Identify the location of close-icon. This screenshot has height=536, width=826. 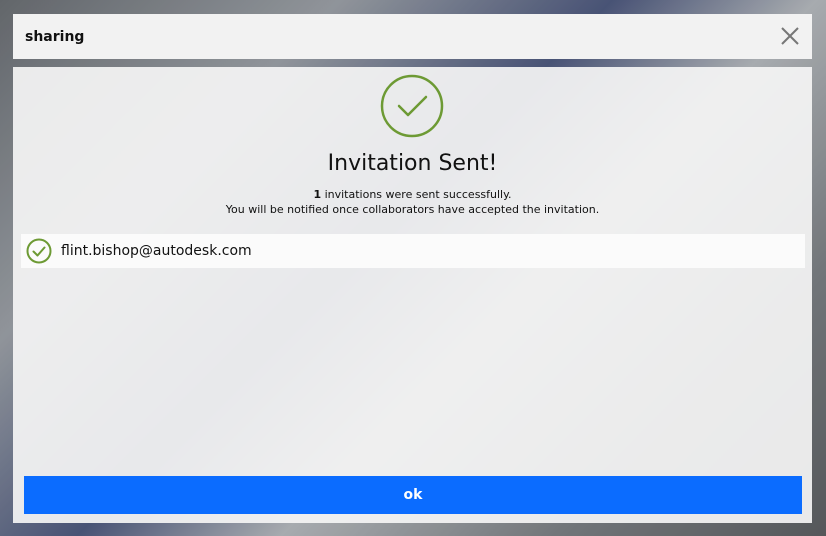
(790, 36).